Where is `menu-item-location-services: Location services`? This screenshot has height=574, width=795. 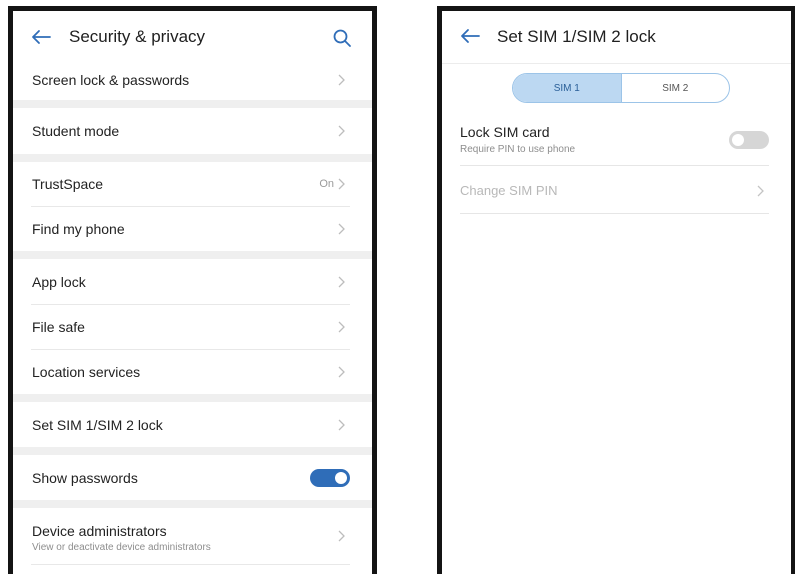 menu-item-location-services: Location services is located at coordinates (192, 372).